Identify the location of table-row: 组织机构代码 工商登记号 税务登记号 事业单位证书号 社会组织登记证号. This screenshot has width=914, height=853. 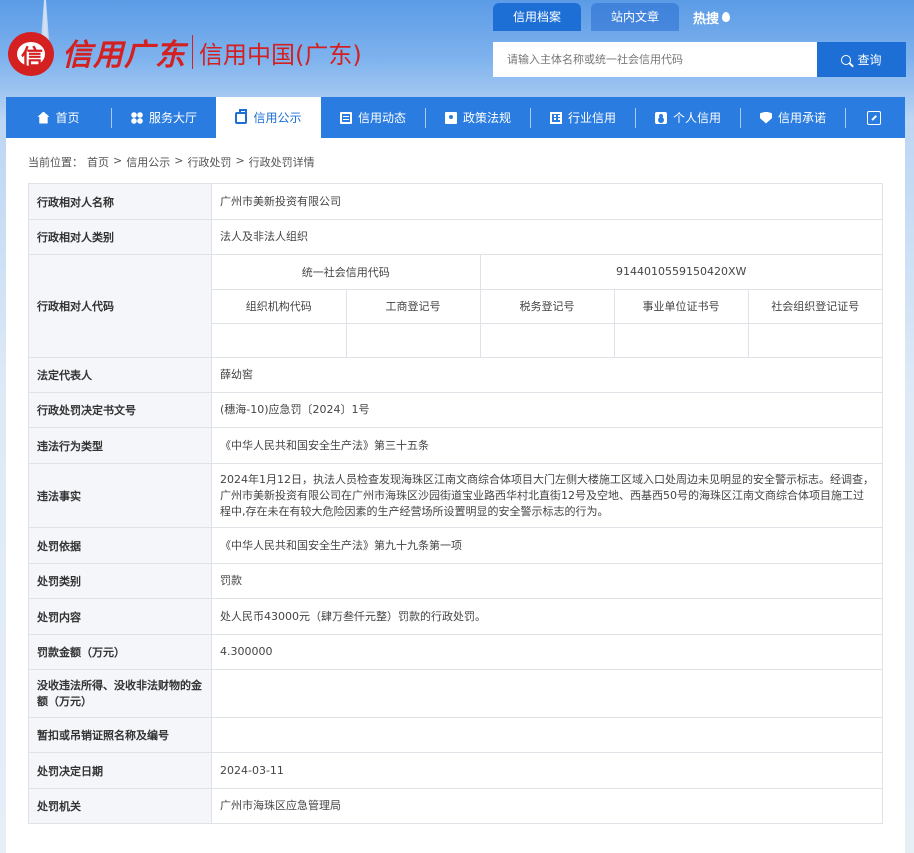
(547, 306).